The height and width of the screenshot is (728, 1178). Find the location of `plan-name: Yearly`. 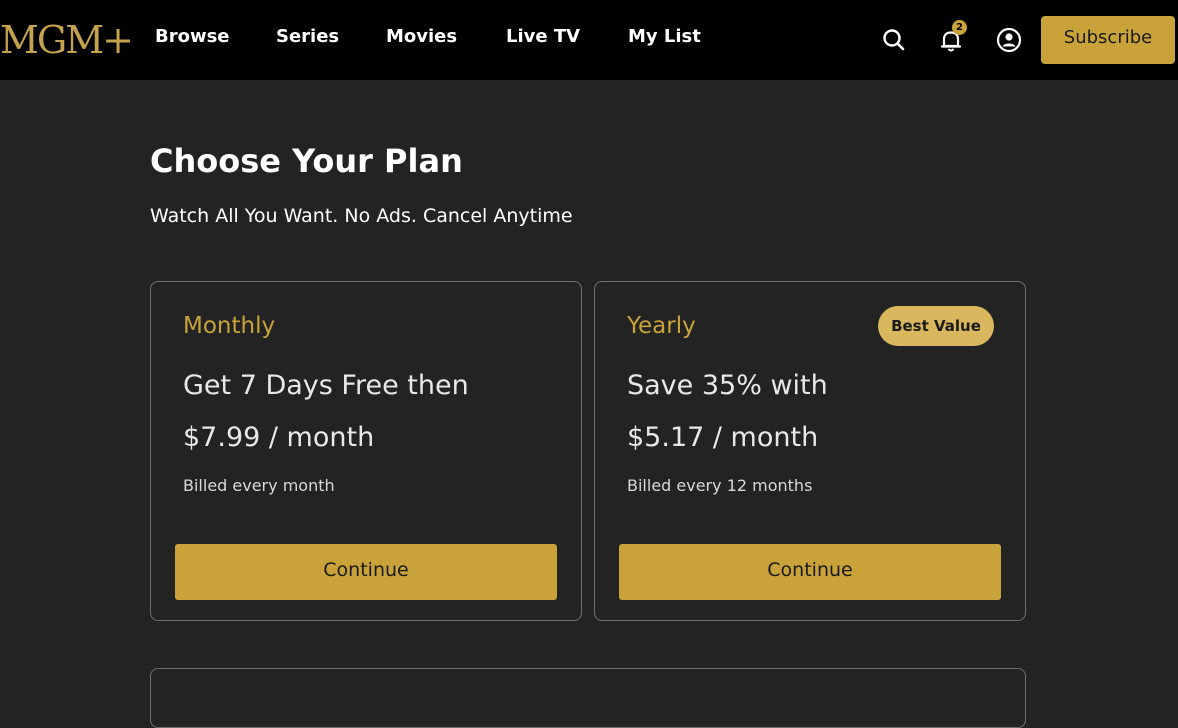

plan-name: Yearly is located at coordinates (661, 326).